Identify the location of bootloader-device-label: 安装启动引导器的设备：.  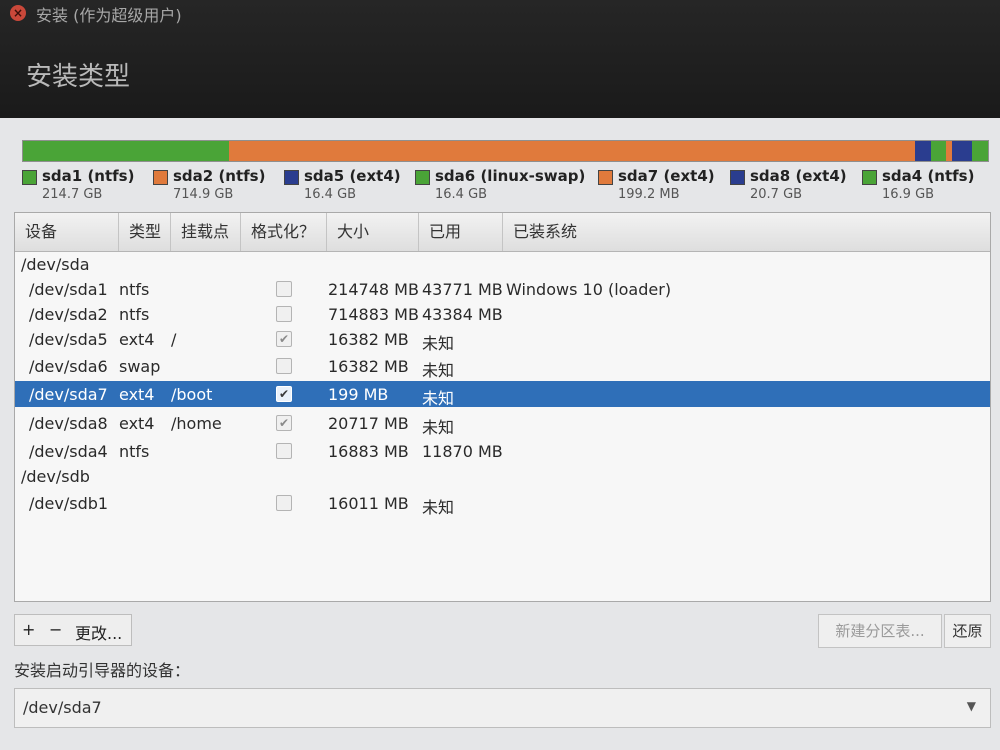
(102, 670).